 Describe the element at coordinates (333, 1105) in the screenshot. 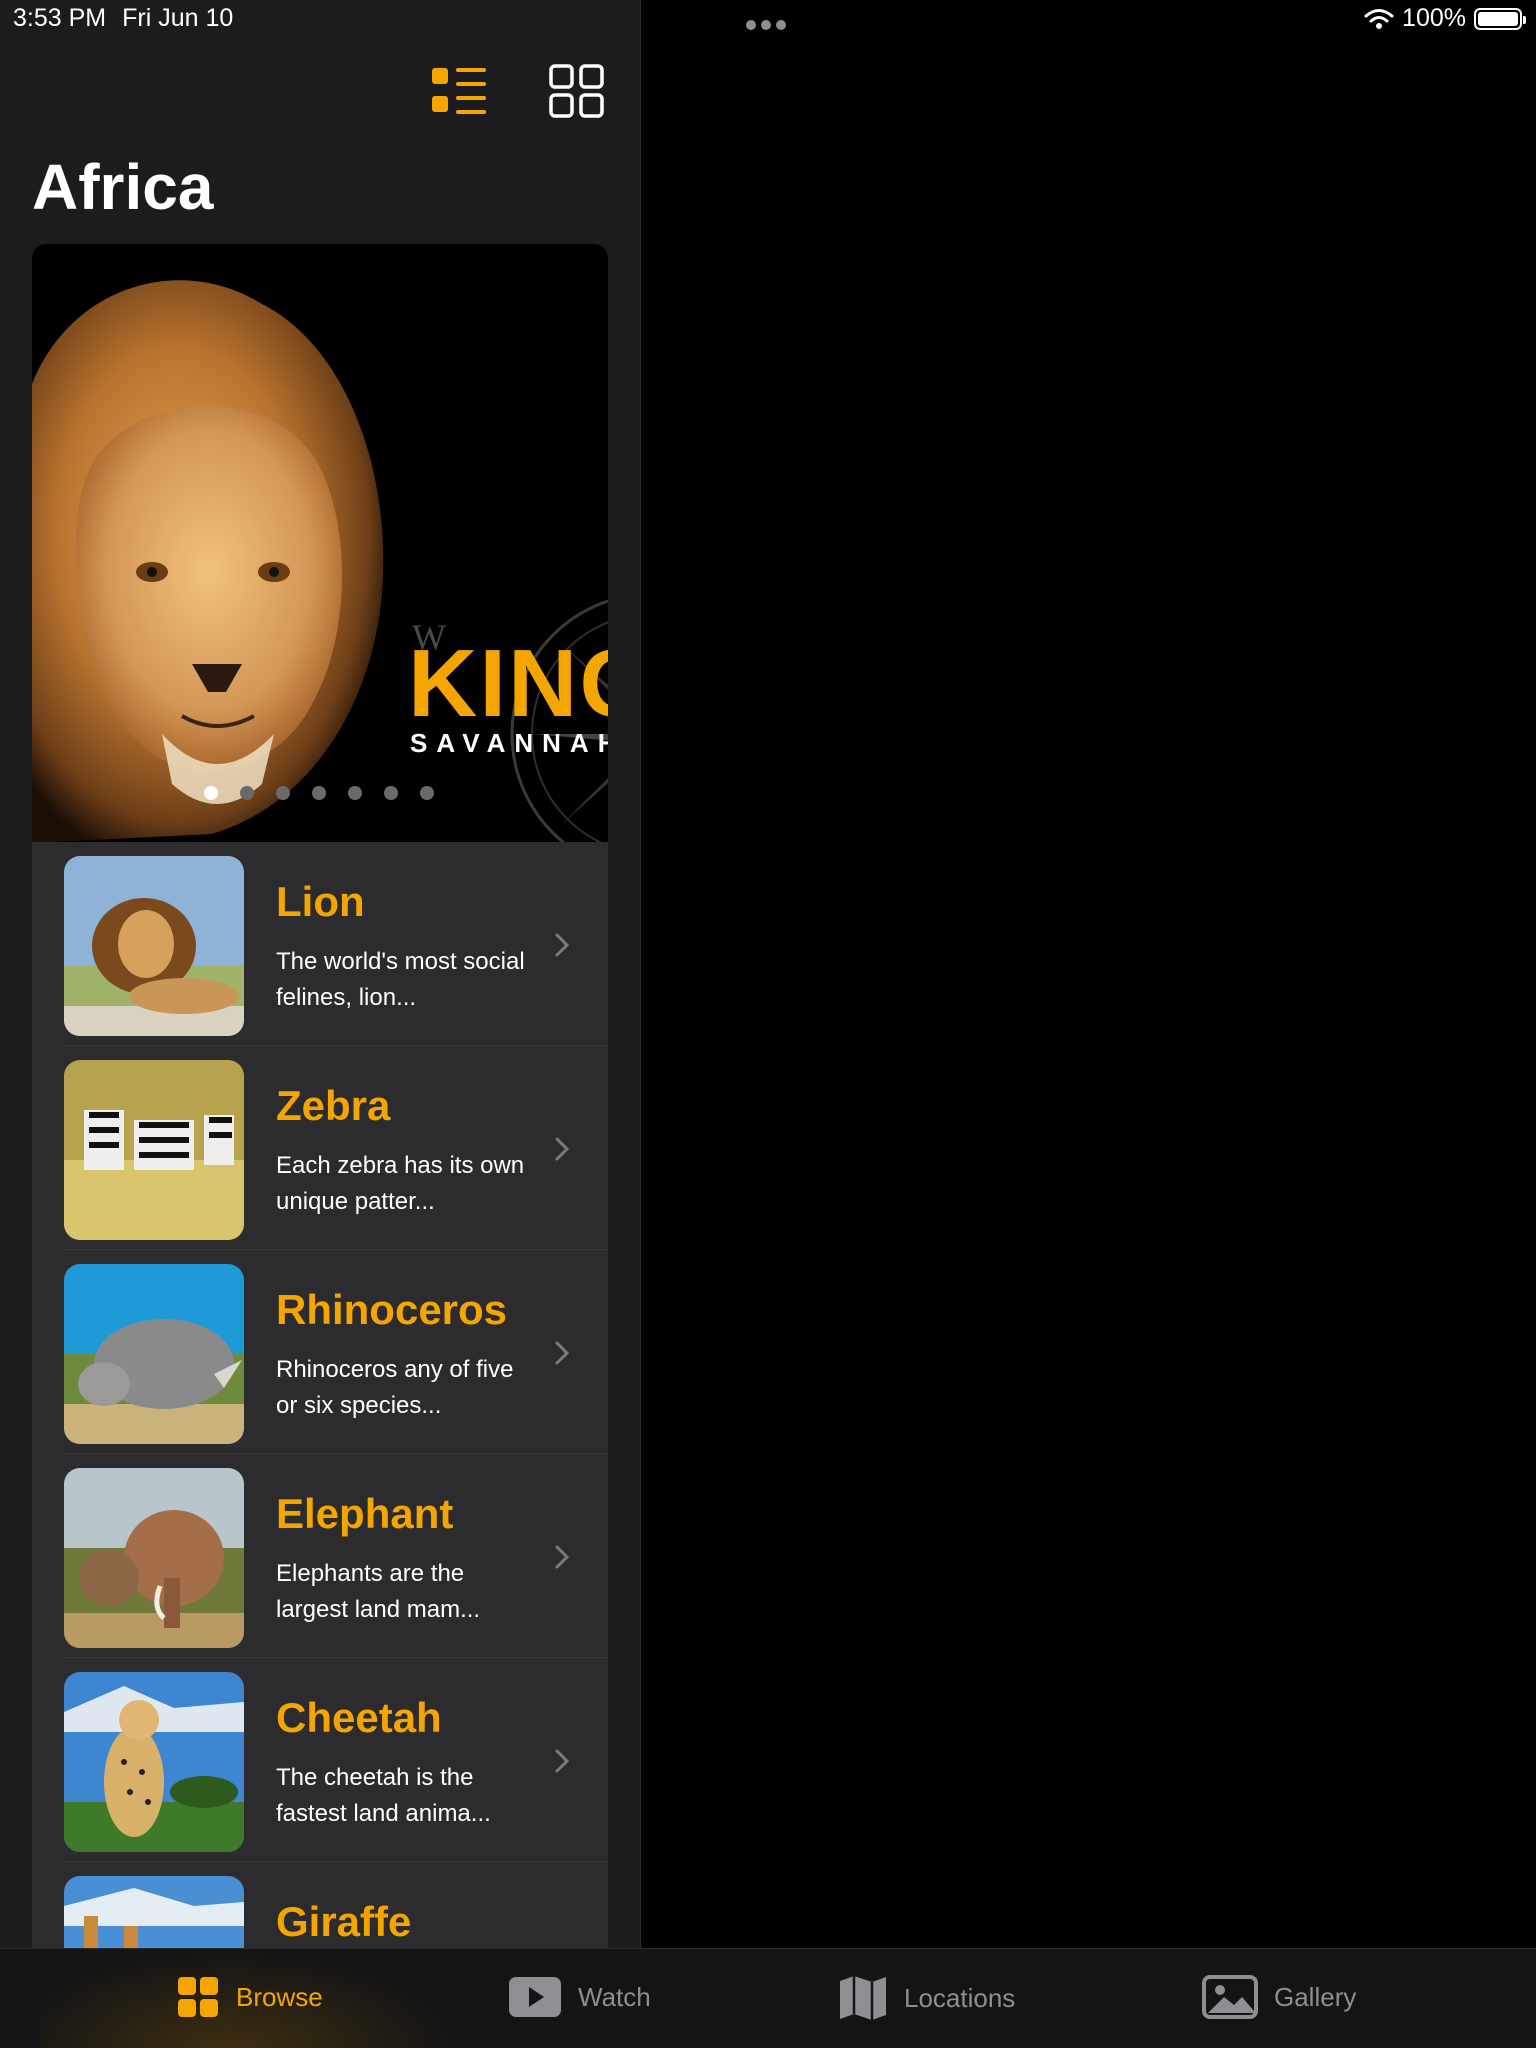

I see `animal-name: Zebra` at that location.